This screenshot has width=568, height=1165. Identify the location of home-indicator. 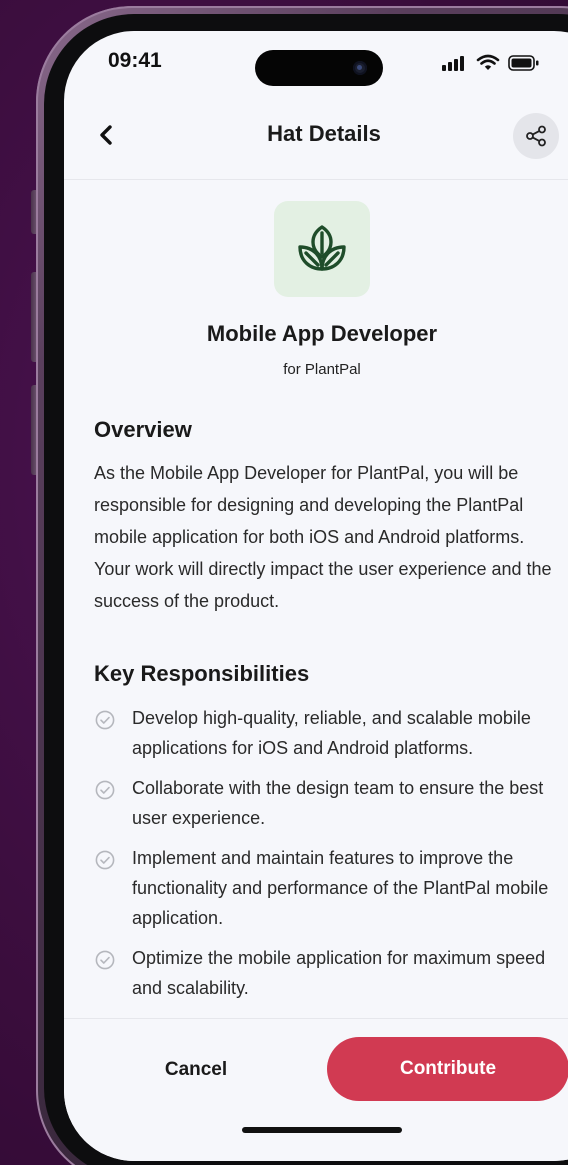
(322, 1130).